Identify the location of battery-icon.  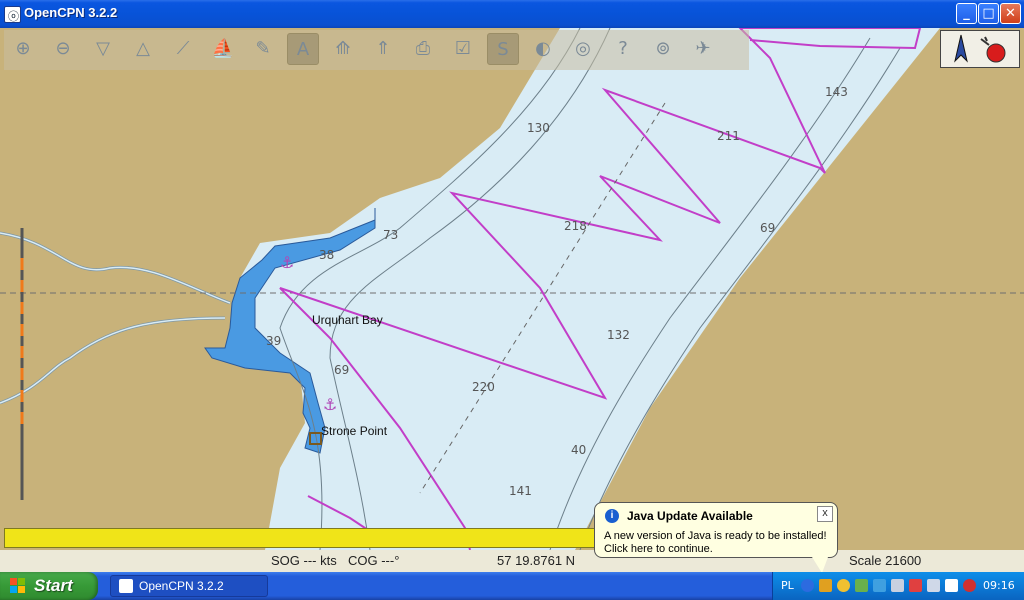
(951, 585).